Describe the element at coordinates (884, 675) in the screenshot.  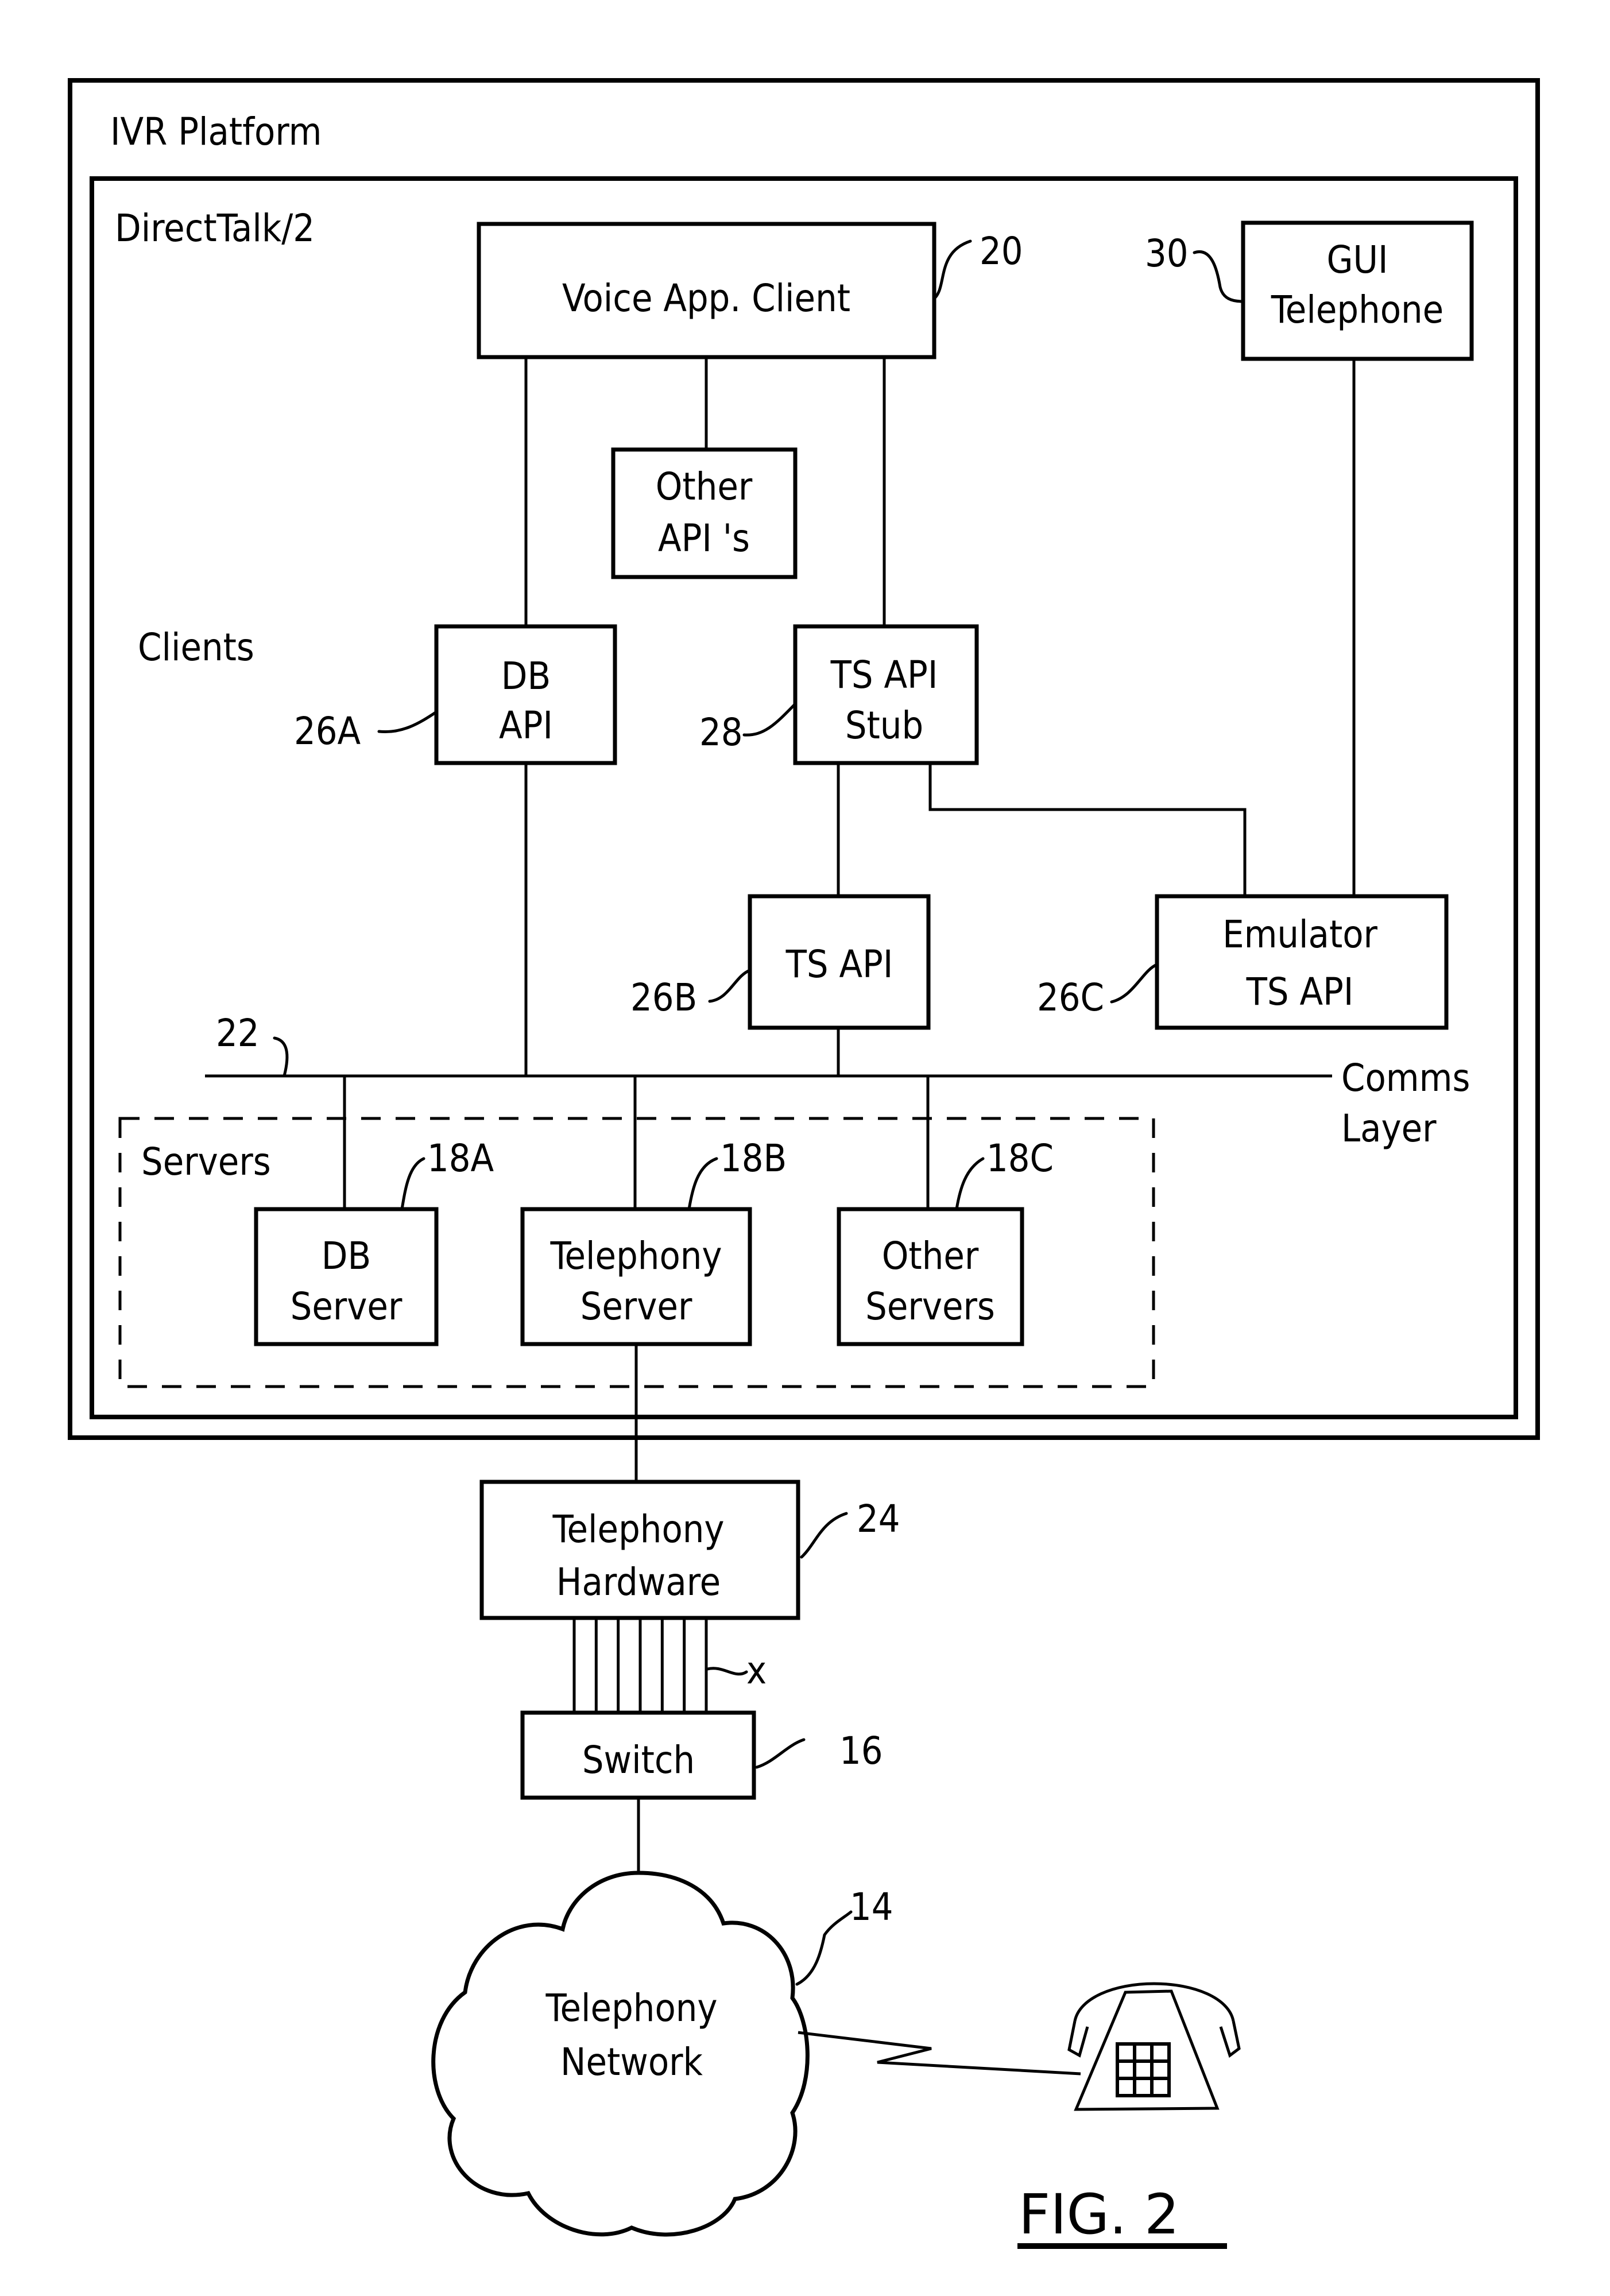
I see `ts-api-stub-label-line1: TS API` at that location.